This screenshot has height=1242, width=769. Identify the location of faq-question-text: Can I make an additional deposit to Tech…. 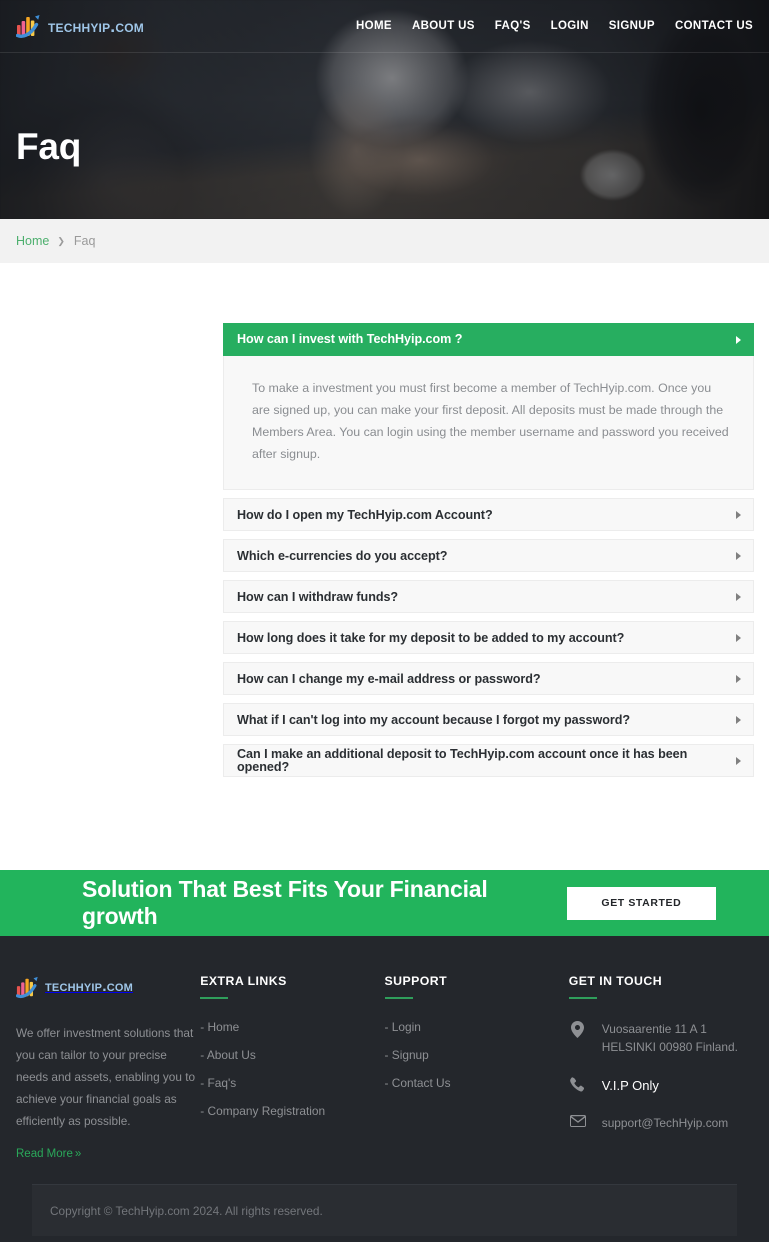
(462, 760).